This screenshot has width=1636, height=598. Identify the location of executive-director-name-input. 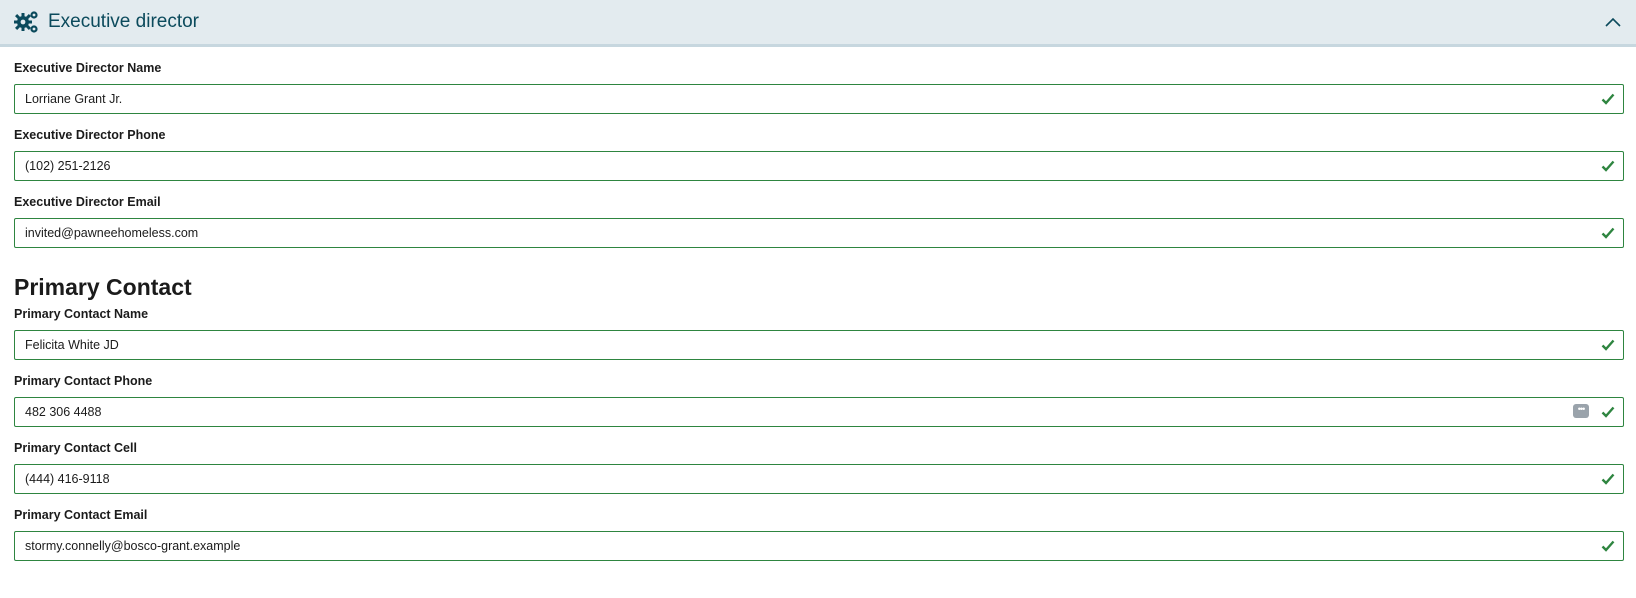
(819, 99).